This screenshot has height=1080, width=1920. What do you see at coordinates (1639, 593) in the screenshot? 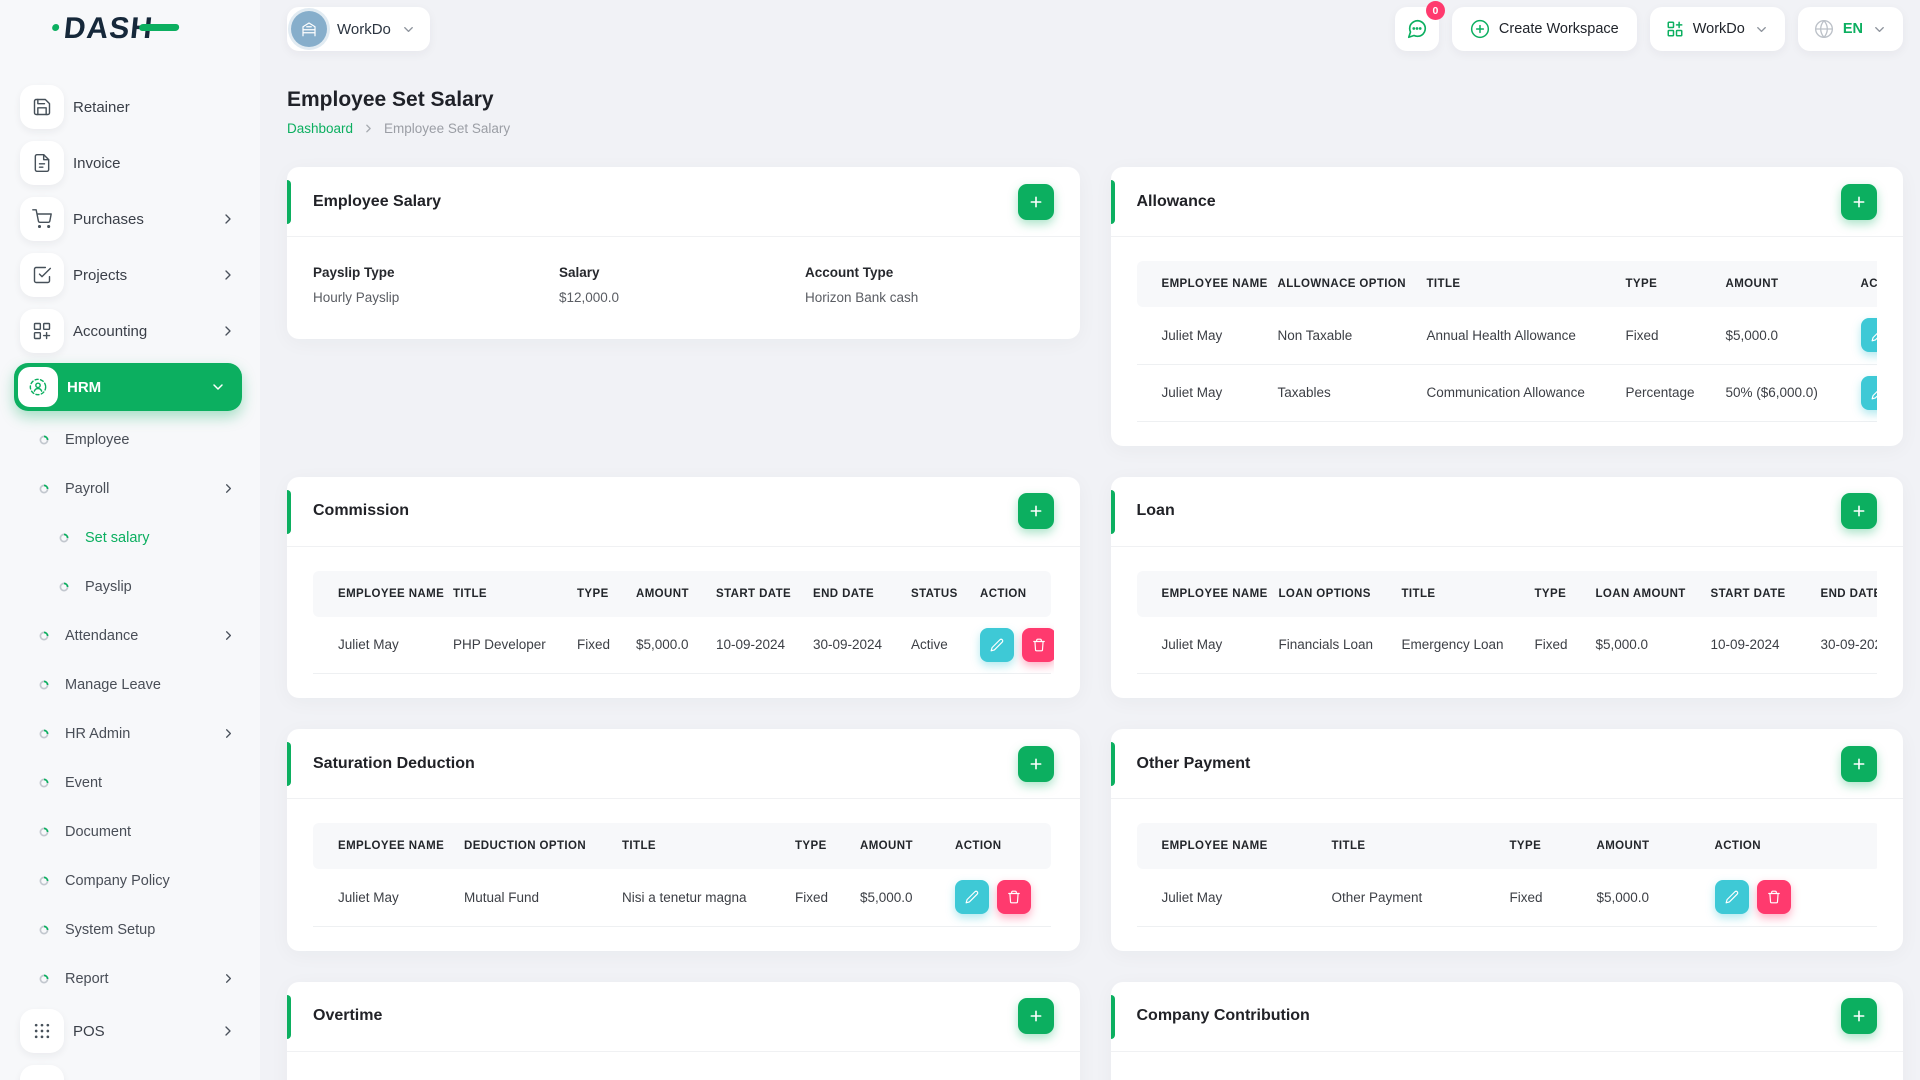
I see `col-header: LOAN AMOUNT` at bounding box center [1639, 593].